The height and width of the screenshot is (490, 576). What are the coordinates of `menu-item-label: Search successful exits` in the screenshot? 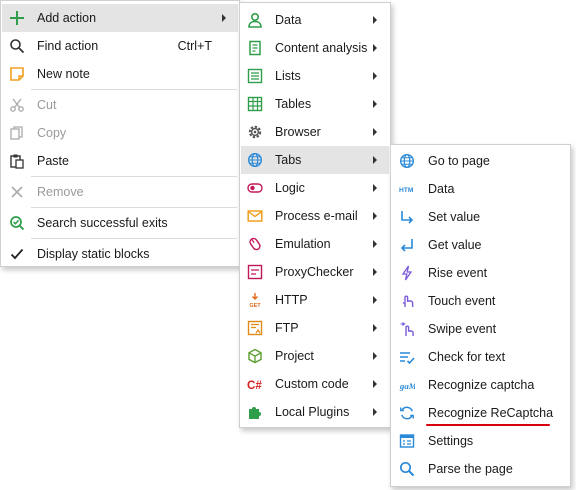 It's located at (102, 223).